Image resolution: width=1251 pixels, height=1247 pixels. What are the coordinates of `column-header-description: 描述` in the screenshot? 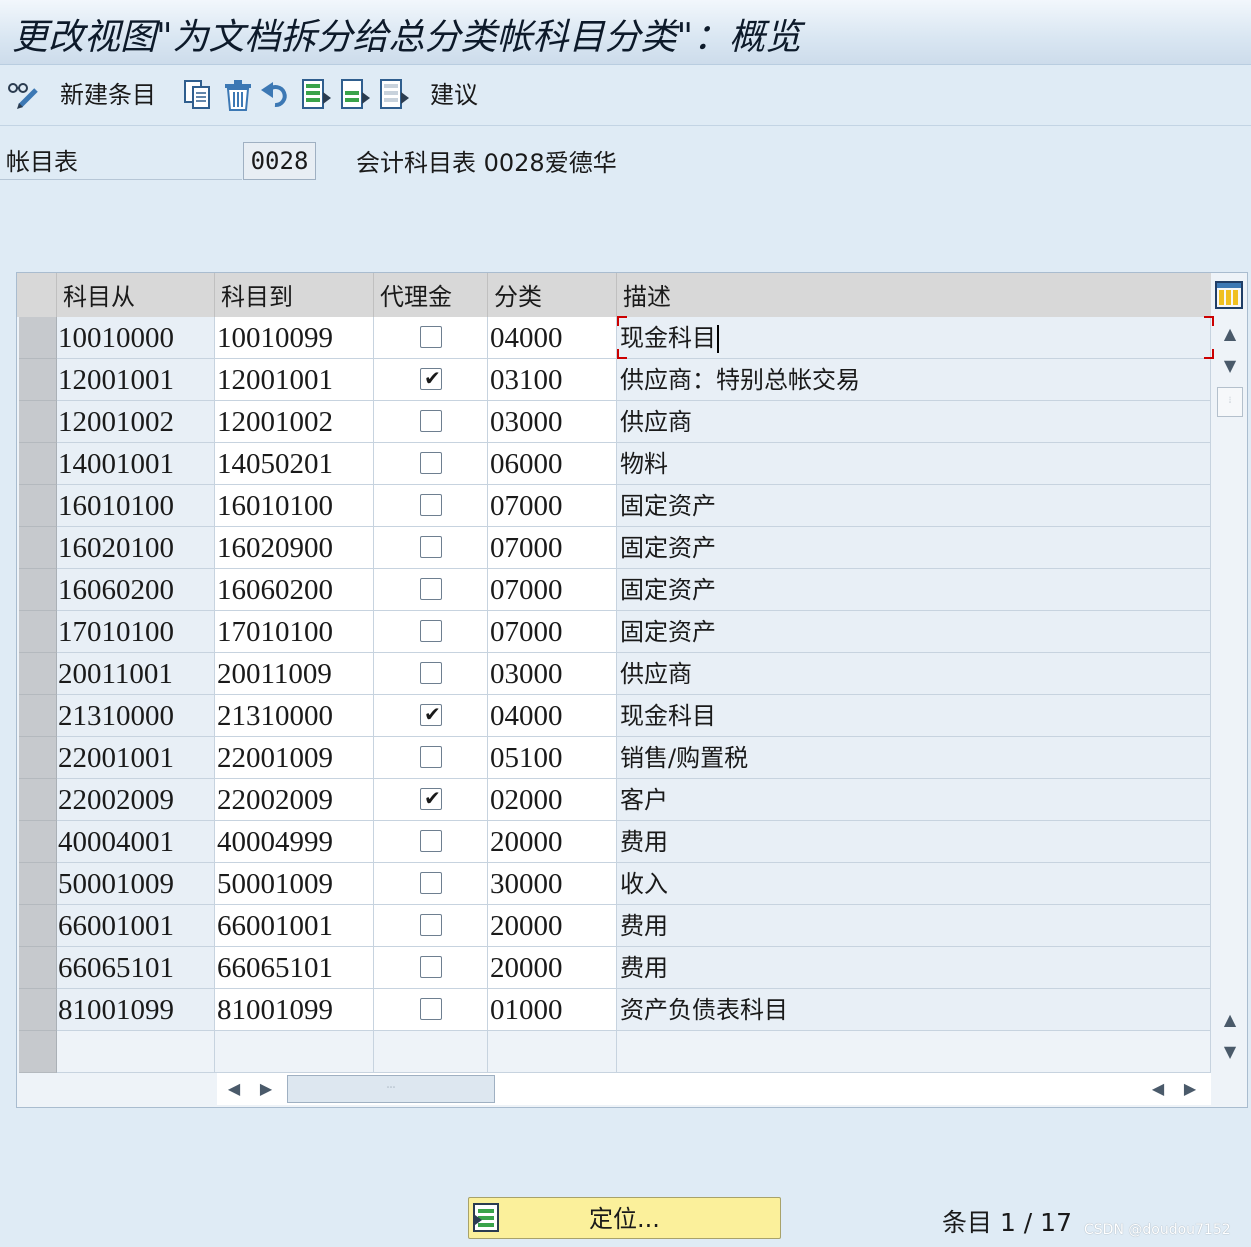 It's located at (914, 295).